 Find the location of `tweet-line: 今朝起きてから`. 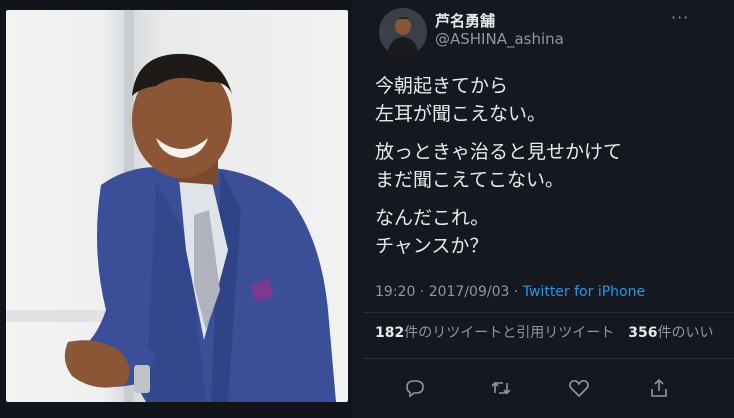

tweet-line: 今朝起きてから is located at coordinates (442, 86).